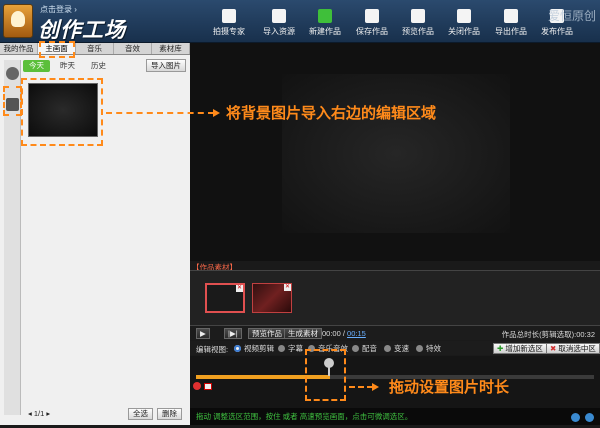  Describe the element at coordinates (229, 31) in the screenshot. I see `toolbar-label: 拍摄专家` at that location.